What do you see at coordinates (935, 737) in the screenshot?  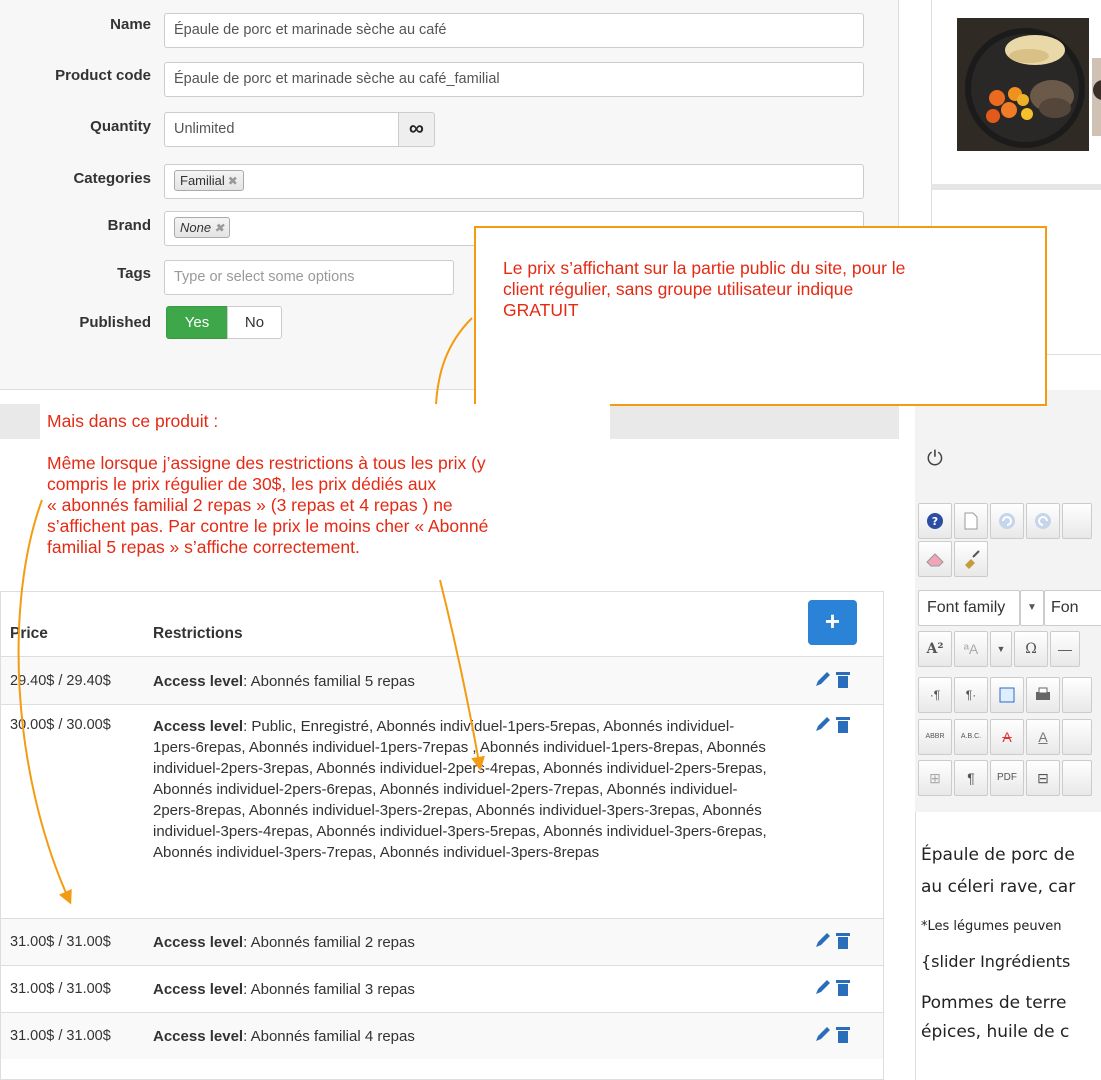 I see `abbreviation-icon: ABBR` at bounding box center [935, 737].